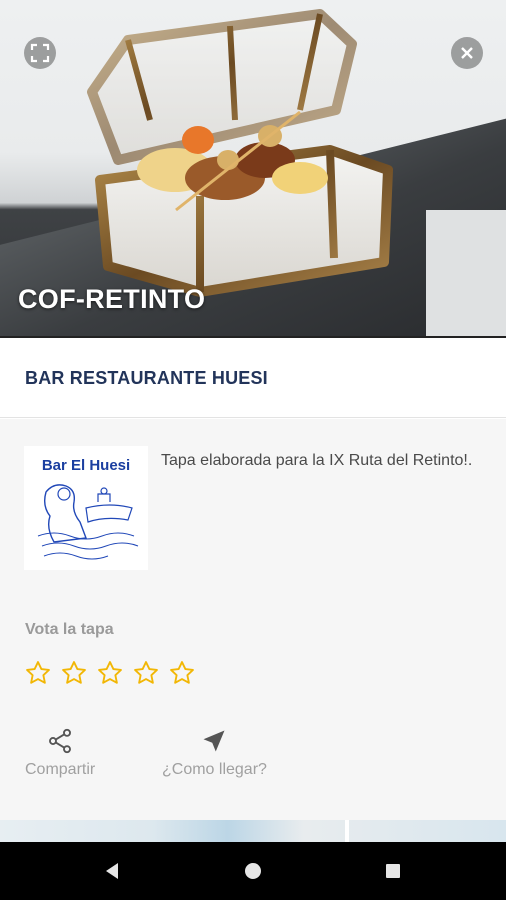 The image size is (506, 900). I want to click on star-rating, so click(110, 673).